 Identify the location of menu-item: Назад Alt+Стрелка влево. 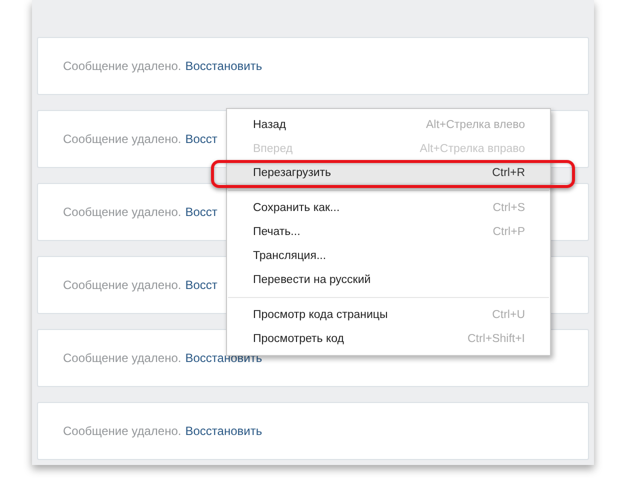
(388, 125).